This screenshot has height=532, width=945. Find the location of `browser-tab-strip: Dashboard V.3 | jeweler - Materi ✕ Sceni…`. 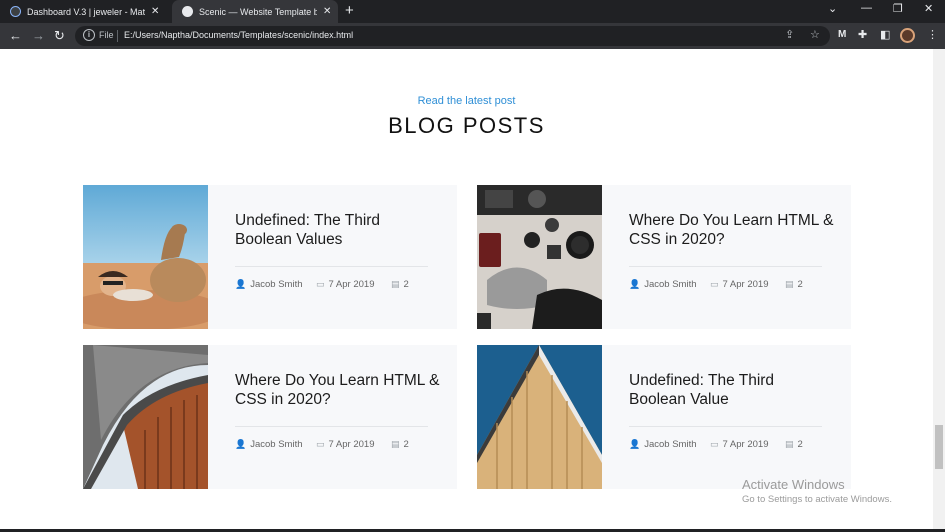

browser-tab-strip: Dashboard V.3 | jeweler - Materi ✕ Sceni… is located at coordinates (472, 11).